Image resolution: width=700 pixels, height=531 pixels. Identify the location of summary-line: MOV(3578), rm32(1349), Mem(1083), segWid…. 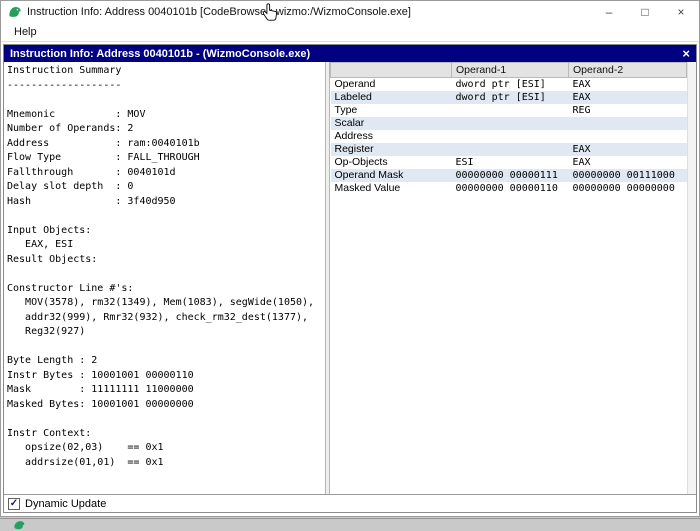
(161, 302).